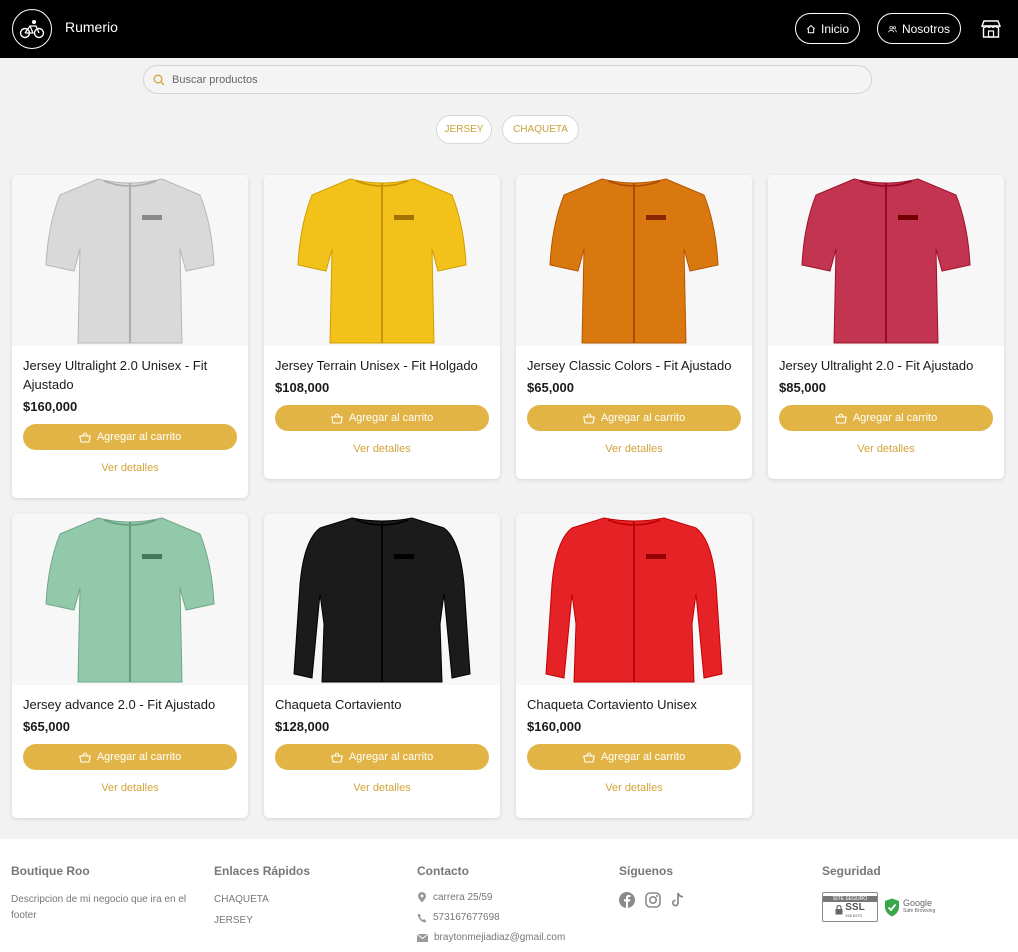  Describe the element at coordinates (892, 907) in the screenshot. I see `shield-check-icon` at that location.